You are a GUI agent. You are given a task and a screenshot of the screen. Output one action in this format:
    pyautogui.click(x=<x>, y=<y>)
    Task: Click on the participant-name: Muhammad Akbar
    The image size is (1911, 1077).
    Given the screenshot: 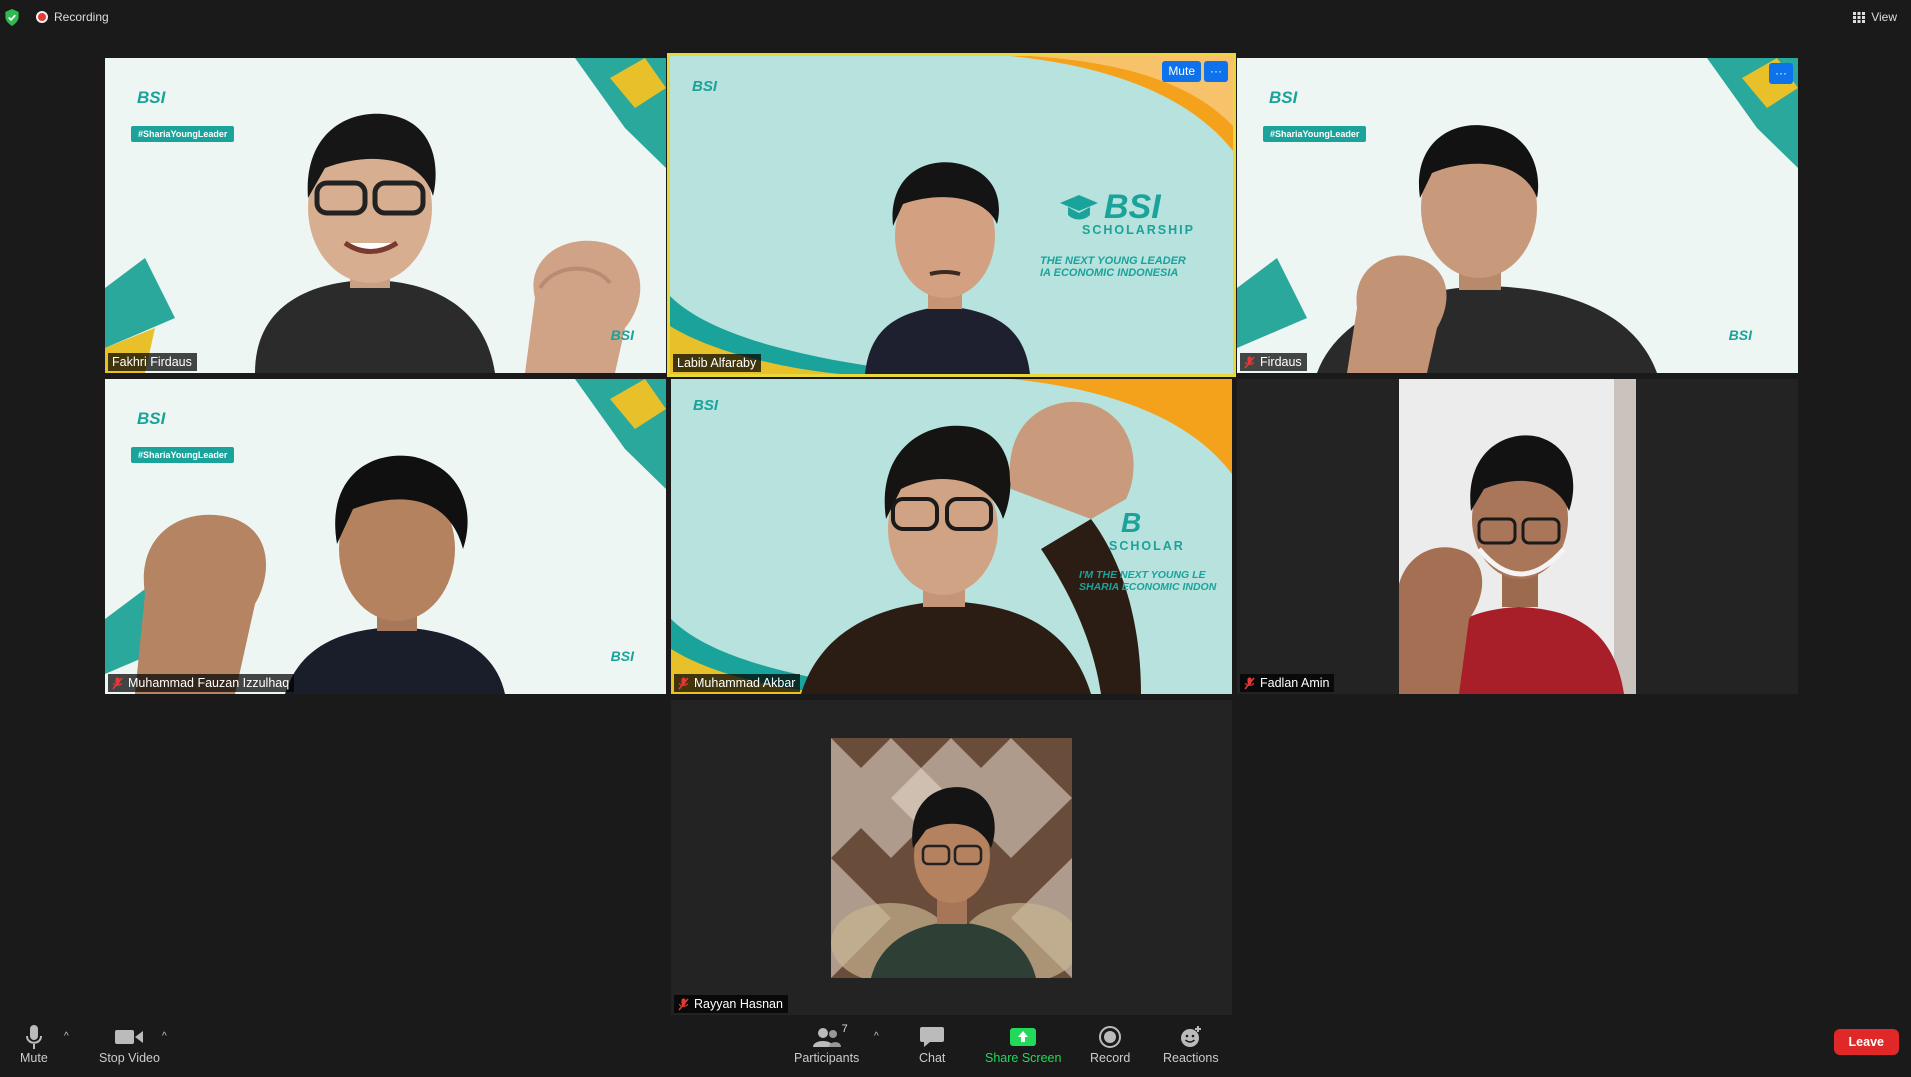 What is the action you would take?
    pyautogui.click(x=745, y=683)
    